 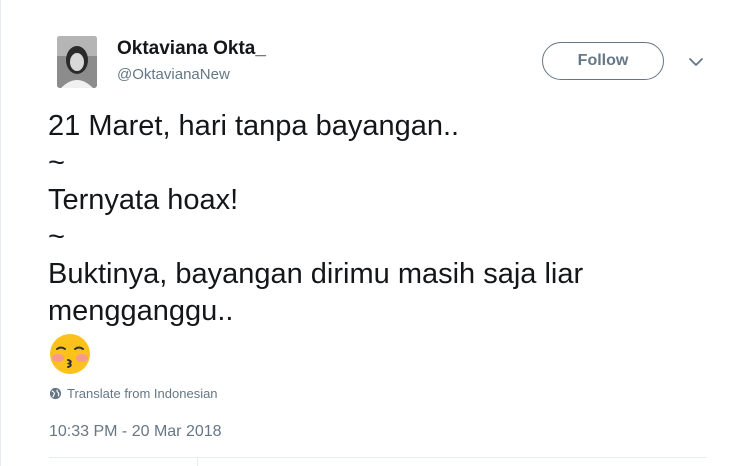 I want to click on tweet-line: 21 Maret, hari tanpa bayangan.., so click(x=254, y=126).